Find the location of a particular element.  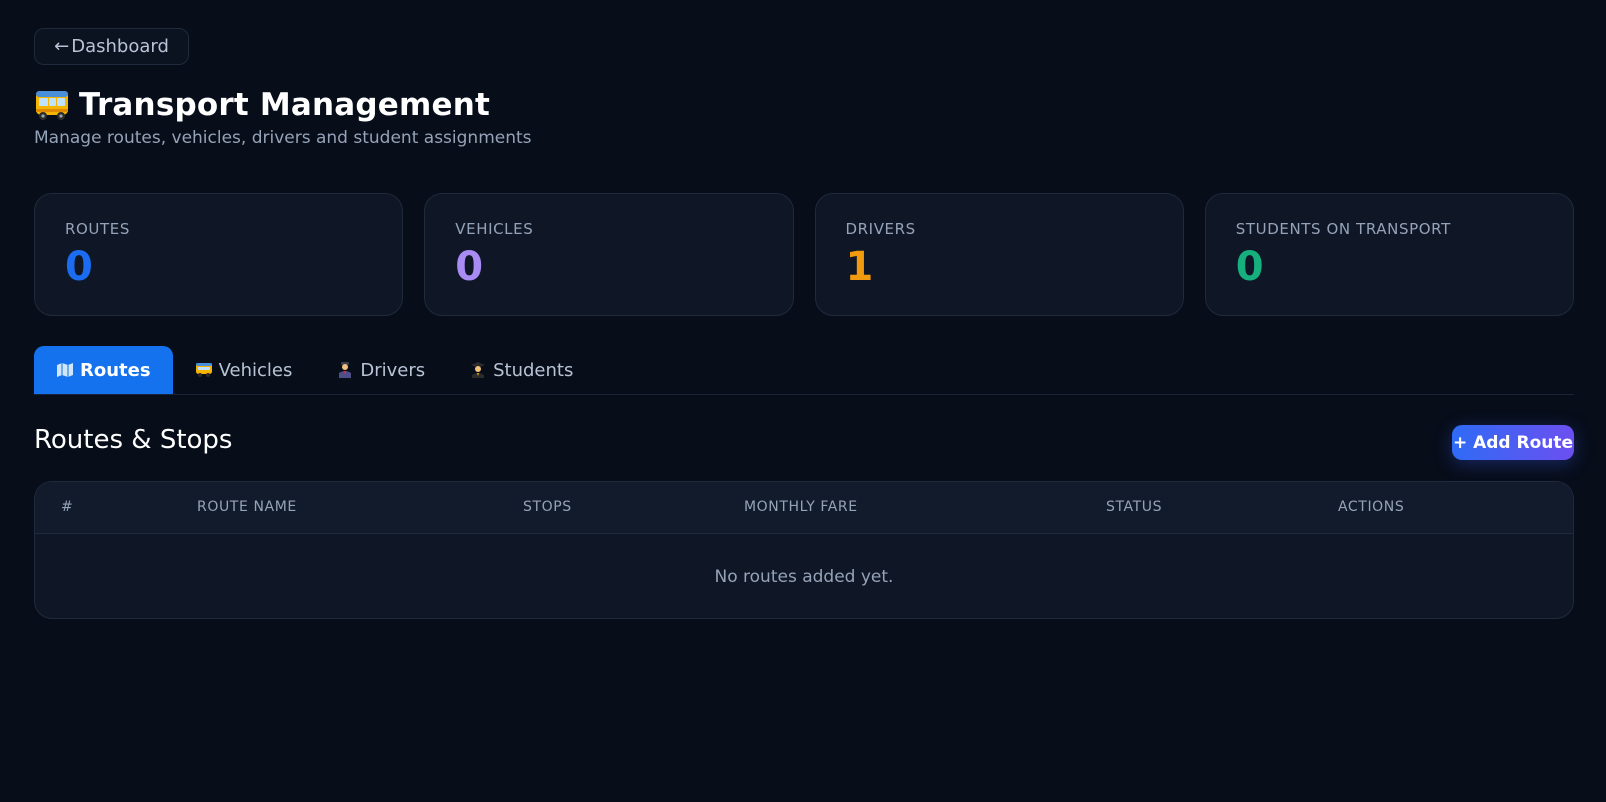

stat-card-vehicles: VEHICLES 0 is located at coordinates (609, 254).